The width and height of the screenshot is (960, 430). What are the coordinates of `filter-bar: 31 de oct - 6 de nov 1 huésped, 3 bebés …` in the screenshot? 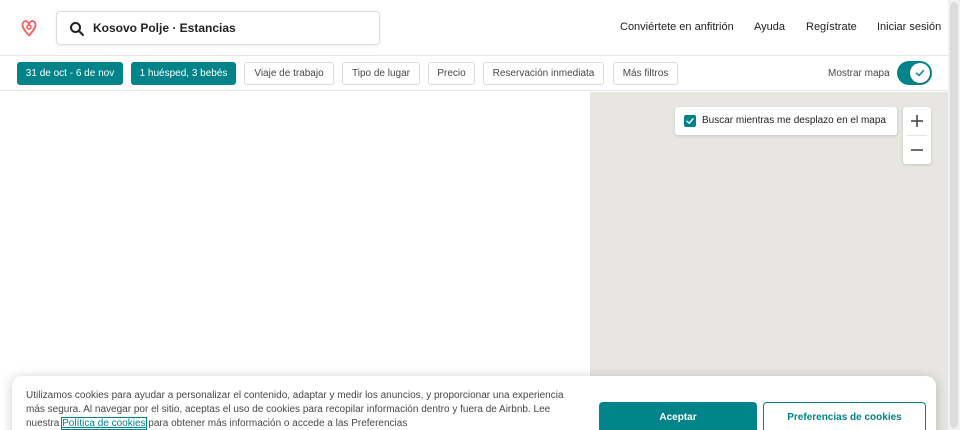 It's located at (474, 73).